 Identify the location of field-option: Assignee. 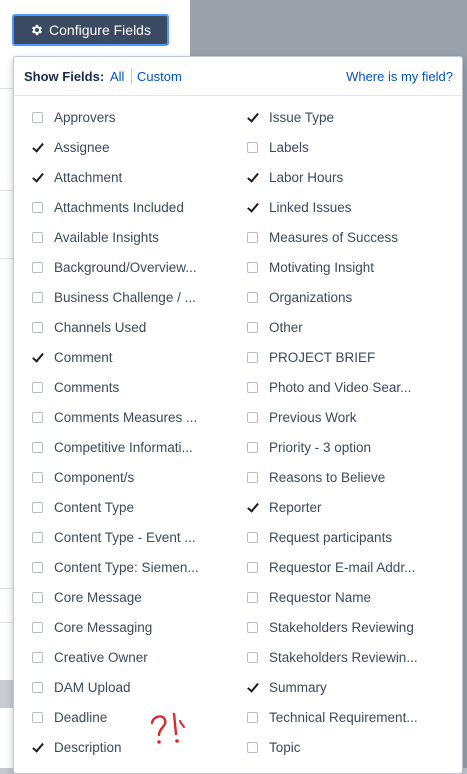
(137, 147).